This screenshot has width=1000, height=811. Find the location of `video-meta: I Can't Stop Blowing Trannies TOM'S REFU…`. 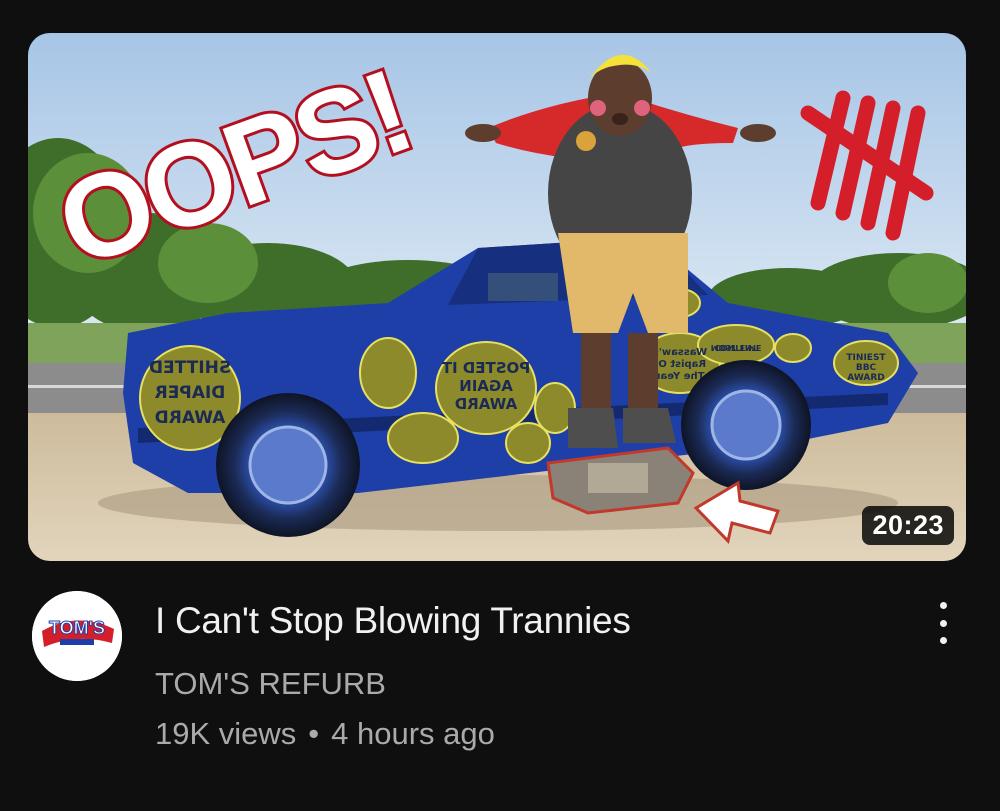

video-meta: I Can't Stop Blowing Trannies TOM'S REFU… is located at coordinates (525, 675).